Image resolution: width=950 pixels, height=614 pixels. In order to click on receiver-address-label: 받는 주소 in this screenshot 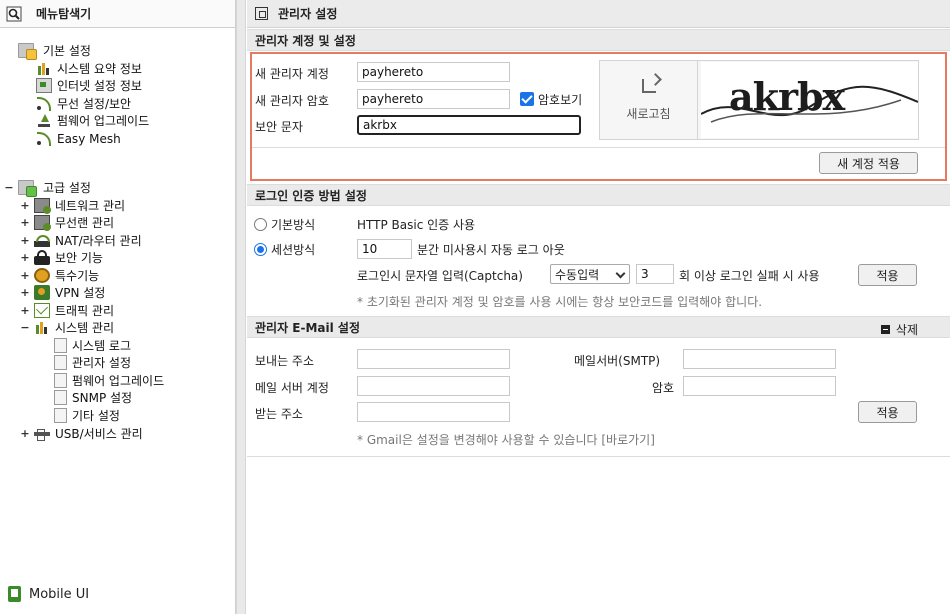, I will do `click(279, 414)`.